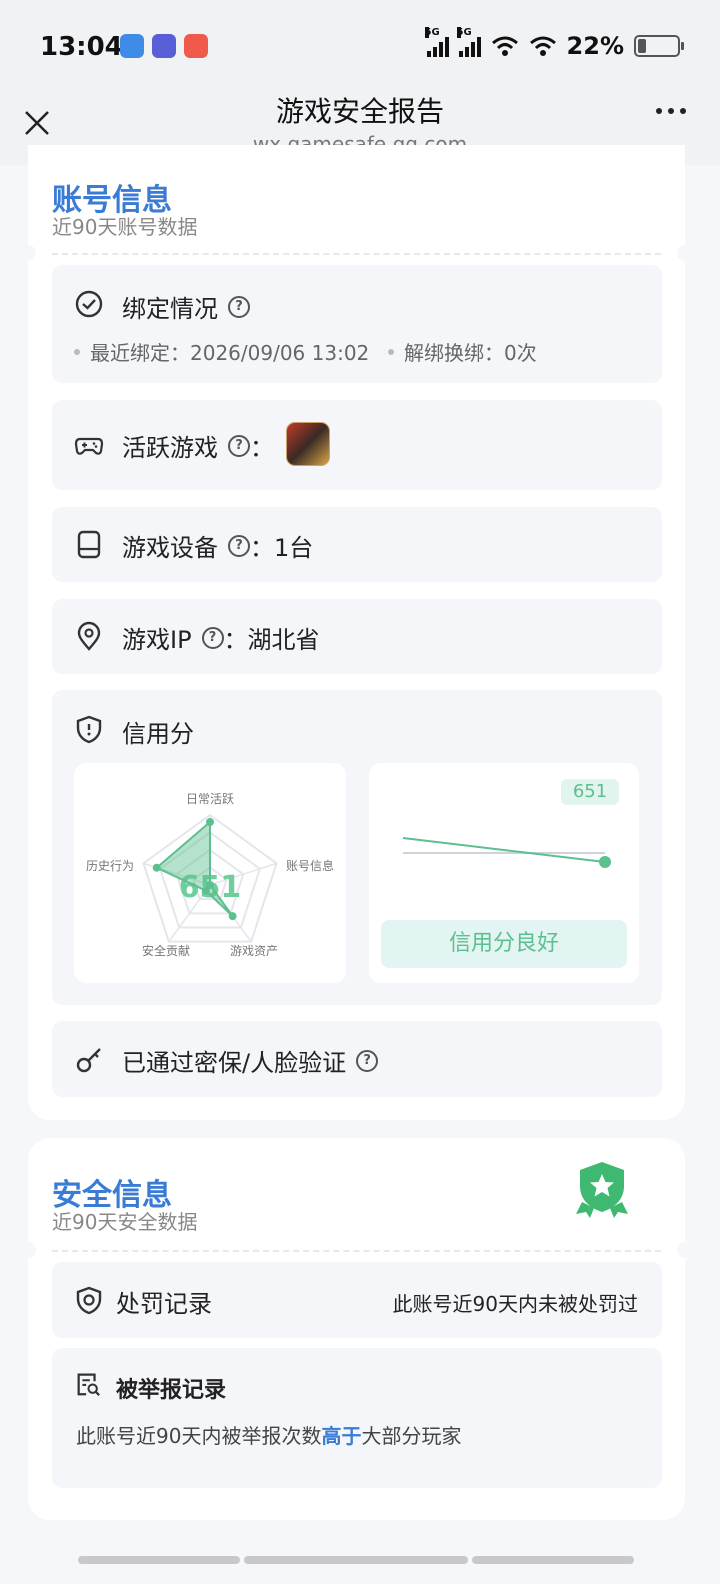 Image resolution: width=720 pixels, height=1584 pixels. Describe the element at coordinates (357, 636) in the screenshot. I see `game-ip-block: 游戏IP ? ：湖北省` at that location.